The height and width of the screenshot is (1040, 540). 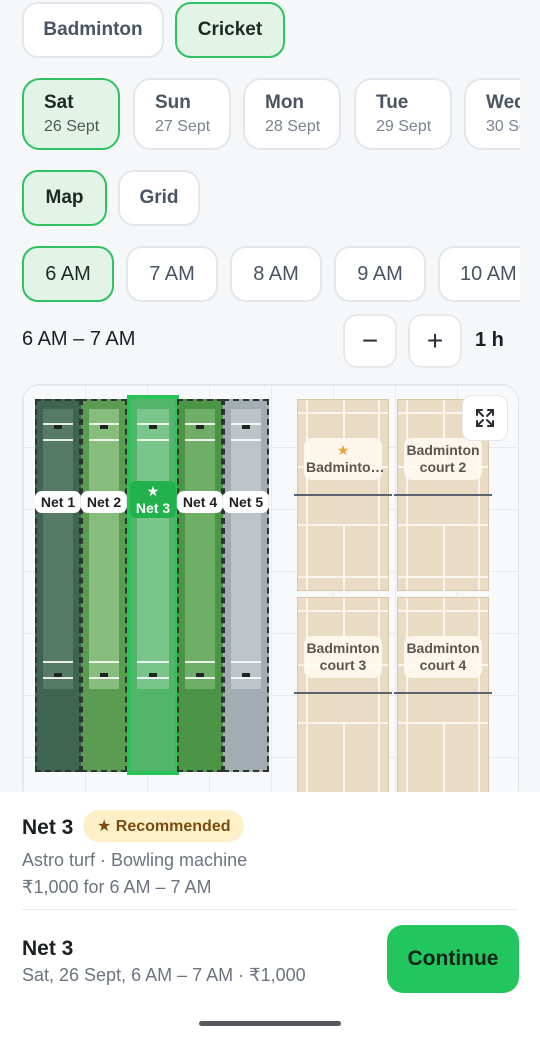 I want to click on booking-summary-title: Net 3, so click(x=48, y=948).